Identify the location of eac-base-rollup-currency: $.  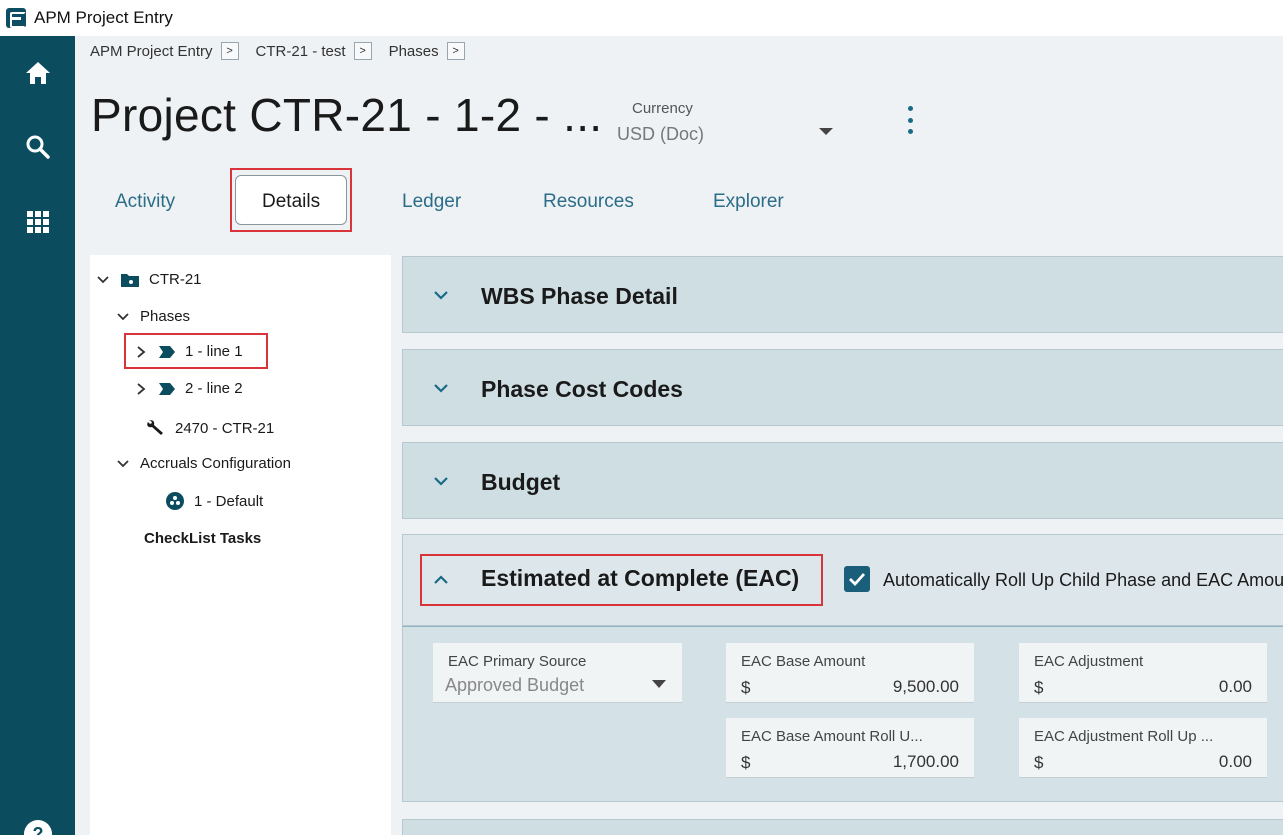
(746, 762).